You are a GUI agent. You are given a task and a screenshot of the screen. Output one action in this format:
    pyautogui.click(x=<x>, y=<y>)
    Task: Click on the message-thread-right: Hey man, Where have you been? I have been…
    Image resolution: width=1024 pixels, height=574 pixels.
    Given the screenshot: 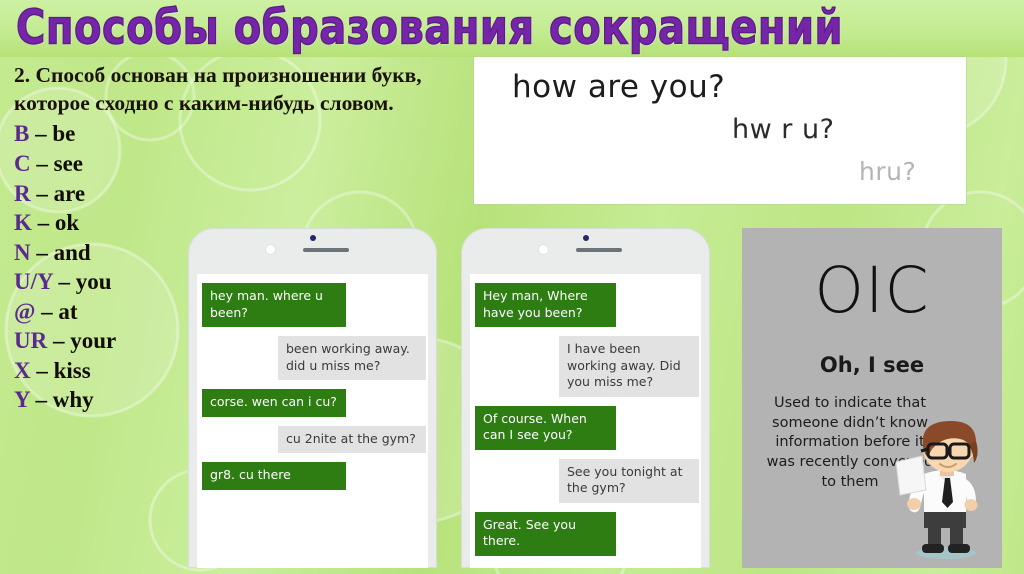 What is the action you would take?
    pyautogui.click(x=585, y=421)
    